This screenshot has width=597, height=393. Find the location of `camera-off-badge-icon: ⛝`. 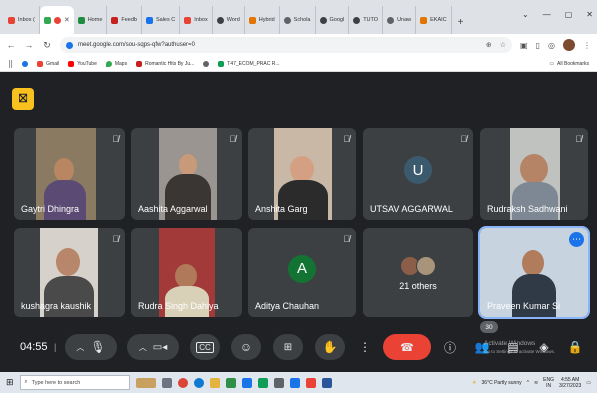

camera-off-badge-icon: ⛝ is located at coordinates (23, 99).